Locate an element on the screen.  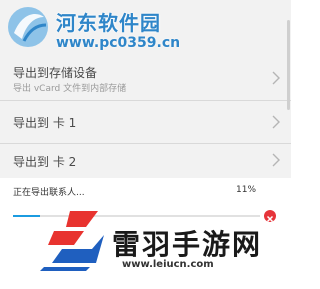
export-to-storage-subtitle: 导出 vCard 文件到内部存储 is located at coordinates (70, 89).